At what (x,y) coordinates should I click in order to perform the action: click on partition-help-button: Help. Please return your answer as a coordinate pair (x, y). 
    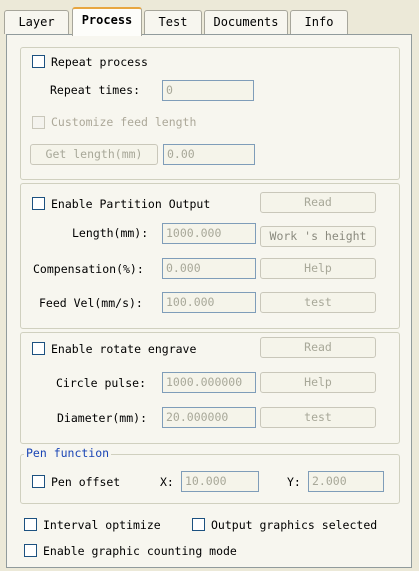
    Looking at the image, I should click on (318, 268).